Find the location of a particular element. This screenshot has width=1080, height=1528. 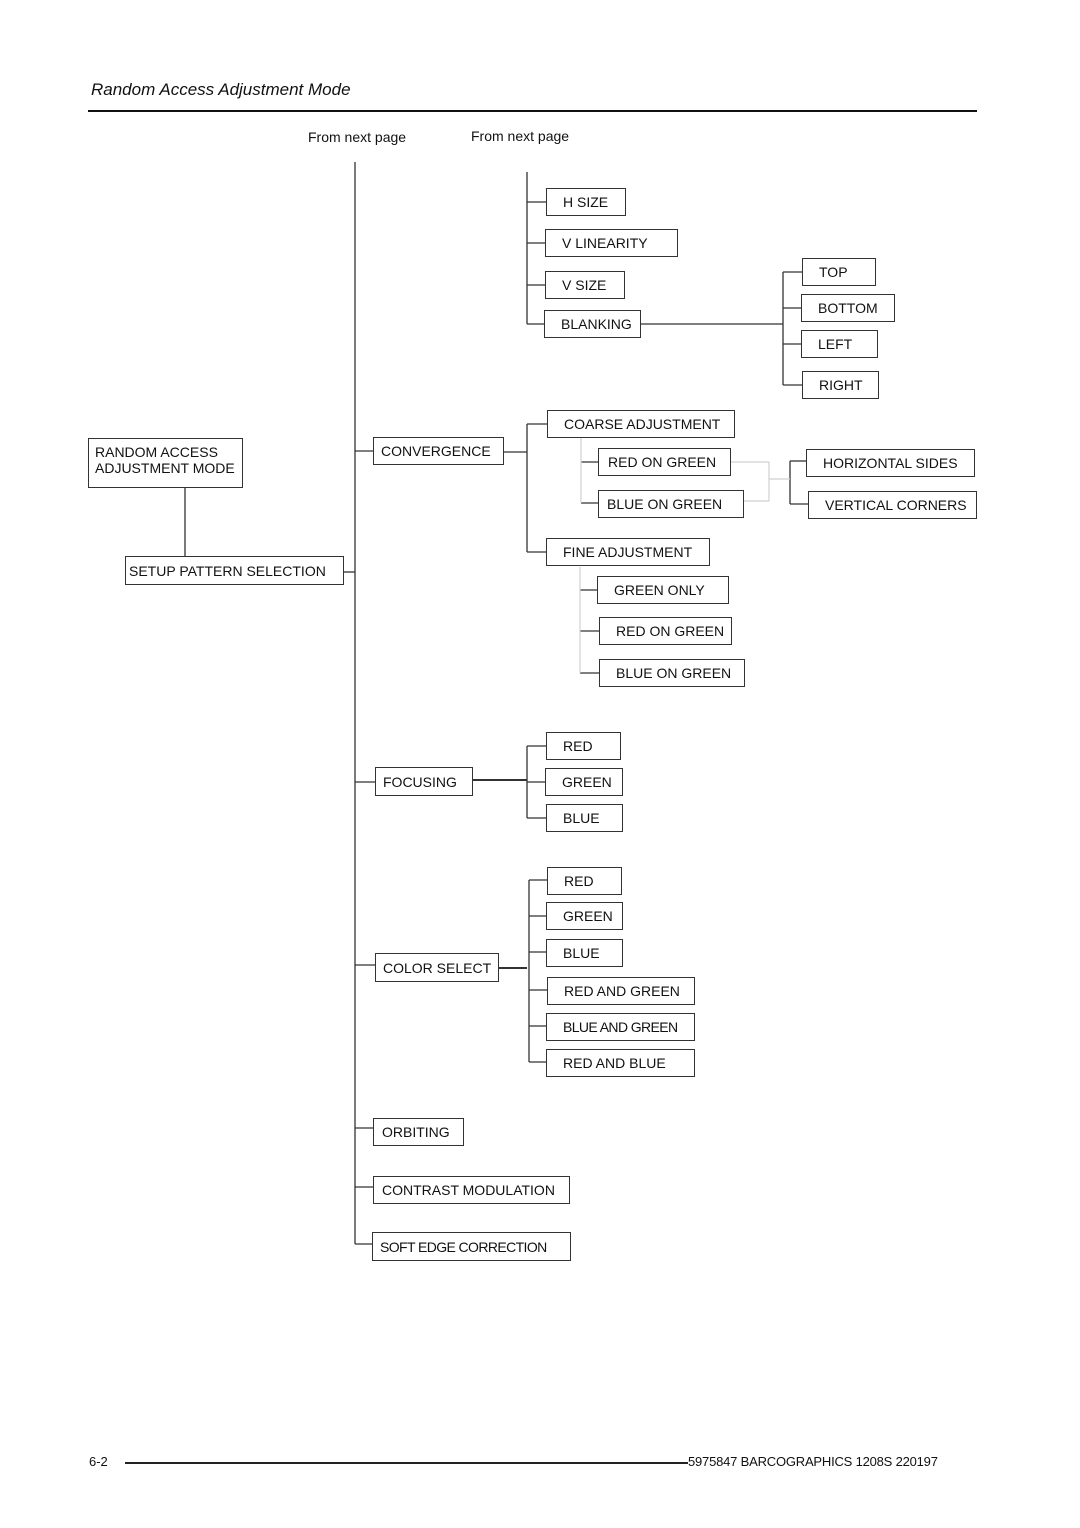

fine-green-only-box: GREEN ONLY is located at coordinates (663, 590).